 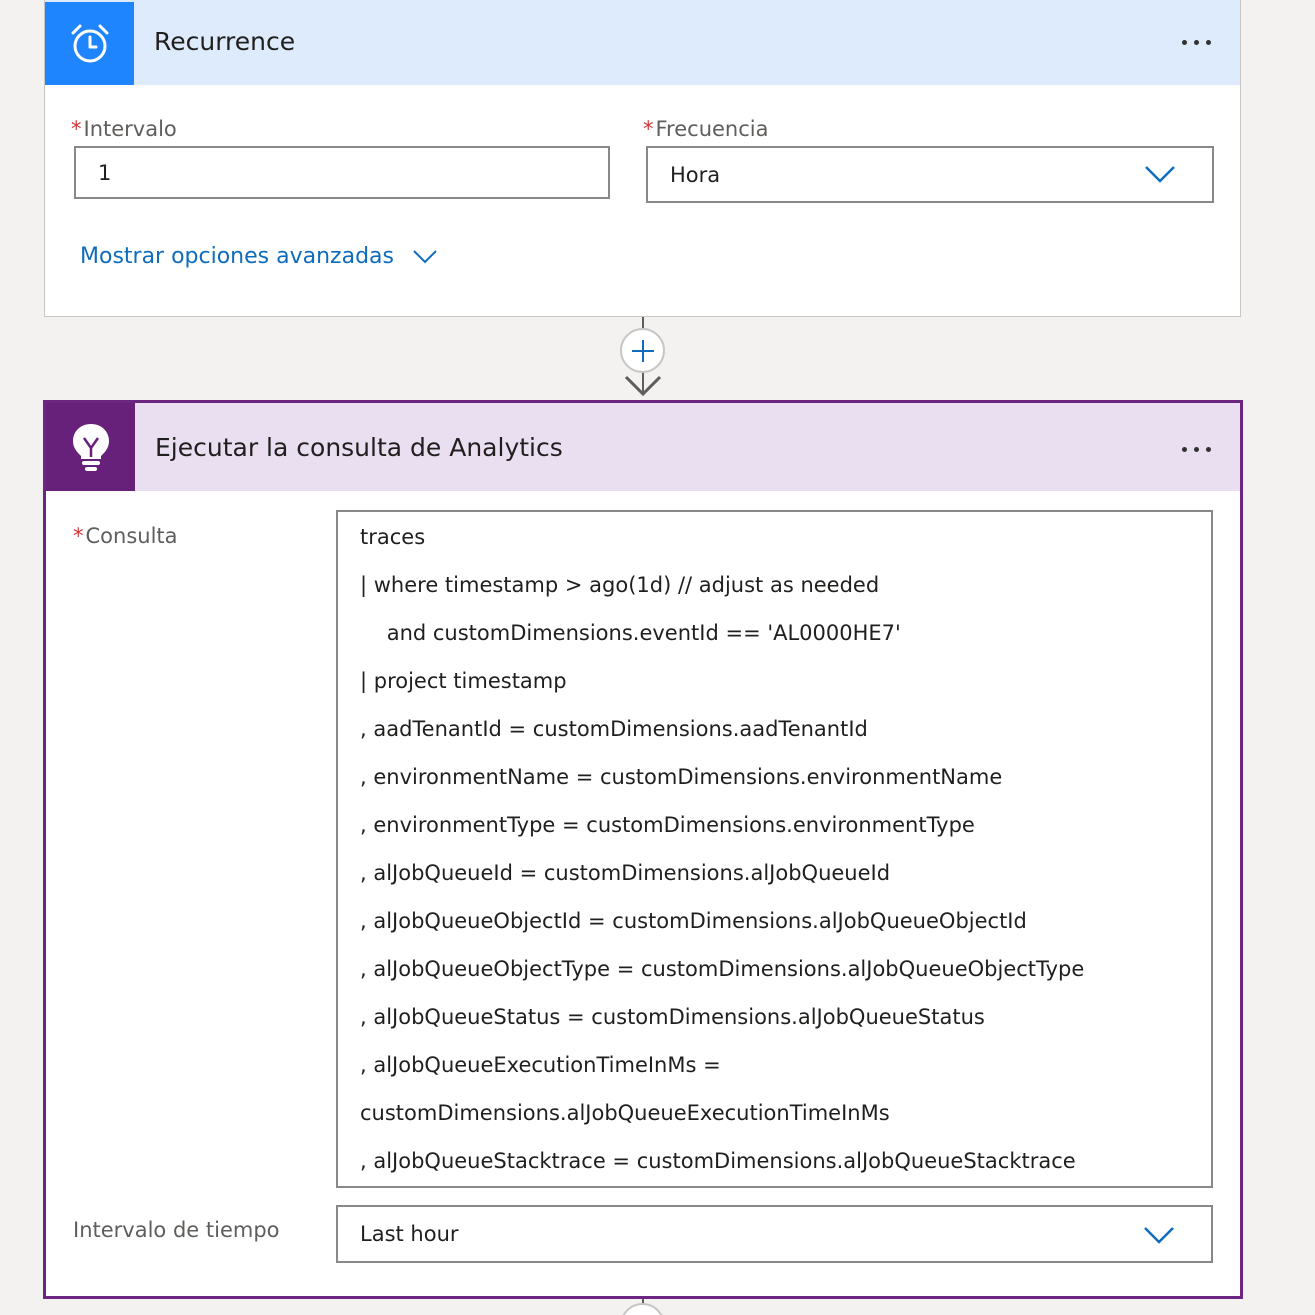 What do you see at coordinates (342, 172) in the screenshot?
I see `interval-input: 1` at bounding box center [342, 172].